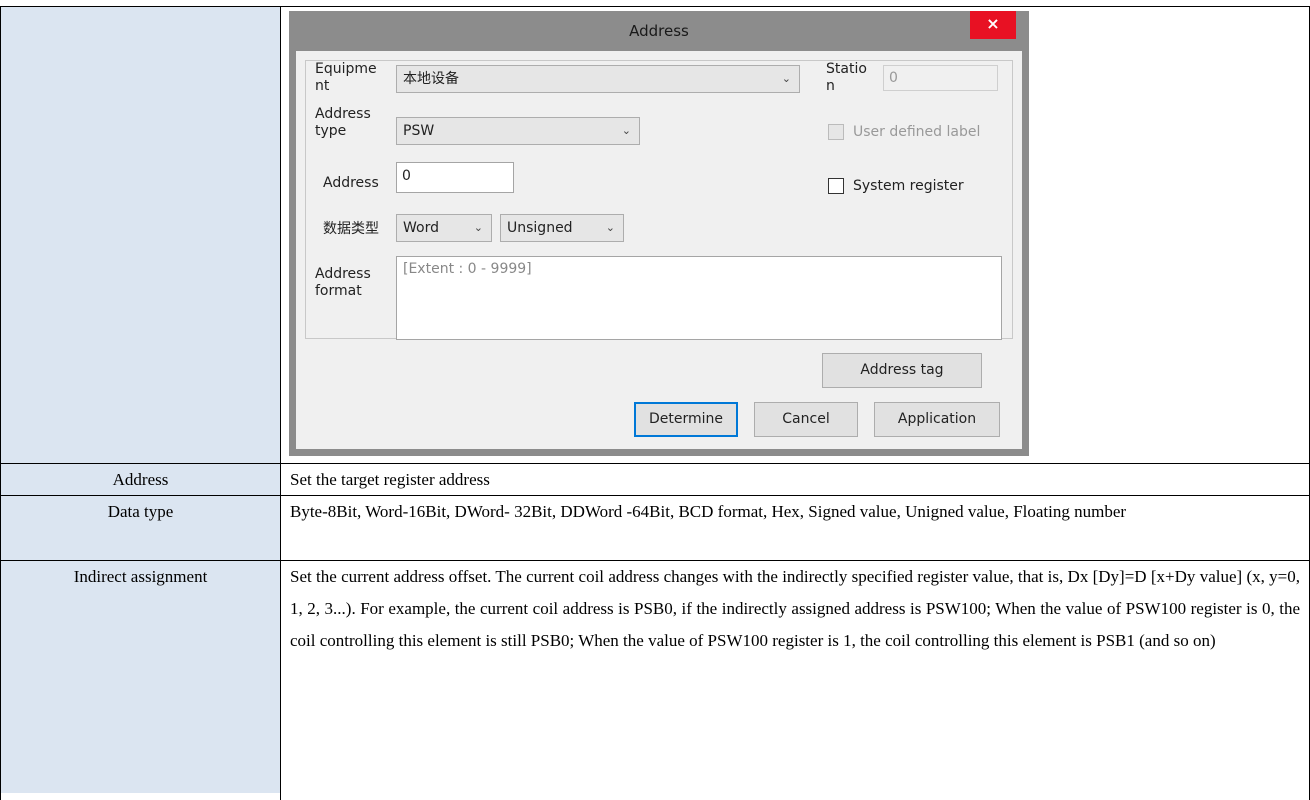  What do you see at coordinates (351, 183) in the screenshot?
I see `address-label: Address` at bounding box center [351, 183].